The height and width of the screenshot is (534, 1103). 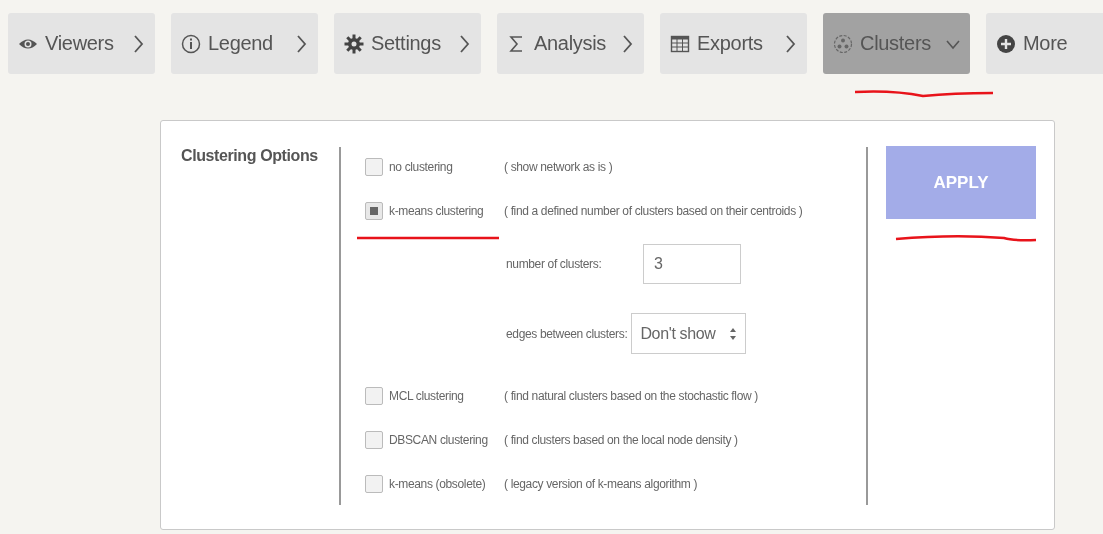 I want to click on panel-title: Clustering Options, so click(x=249, y=155).